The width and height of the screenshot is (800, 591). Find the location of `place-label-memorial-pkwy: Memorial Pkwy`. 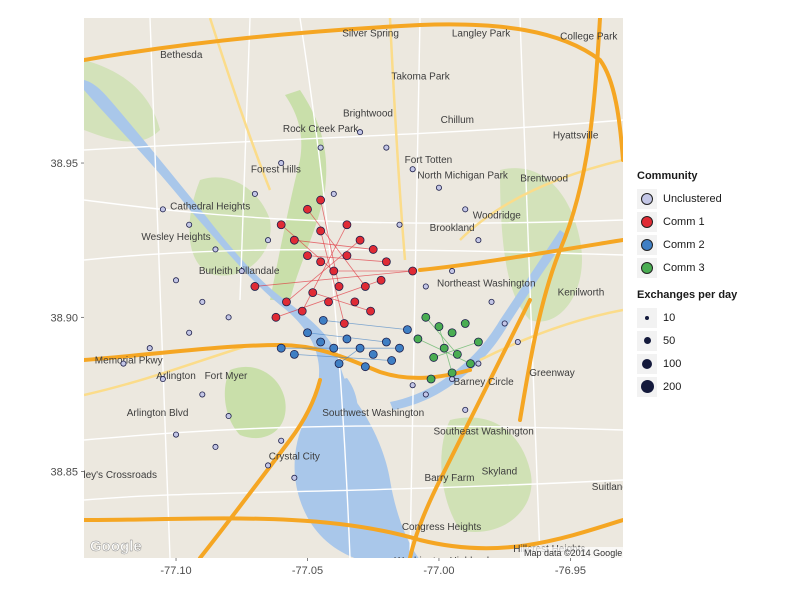

place-label-memorial-pkwy: Memorial Pkwy is located at coordinates (129, 361).